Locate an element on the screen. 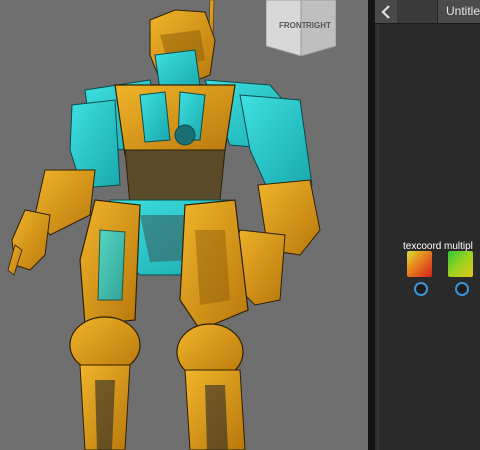 The width and height of the screenshot is (480, 450). panel-divider is located at coordinates (371, 225).